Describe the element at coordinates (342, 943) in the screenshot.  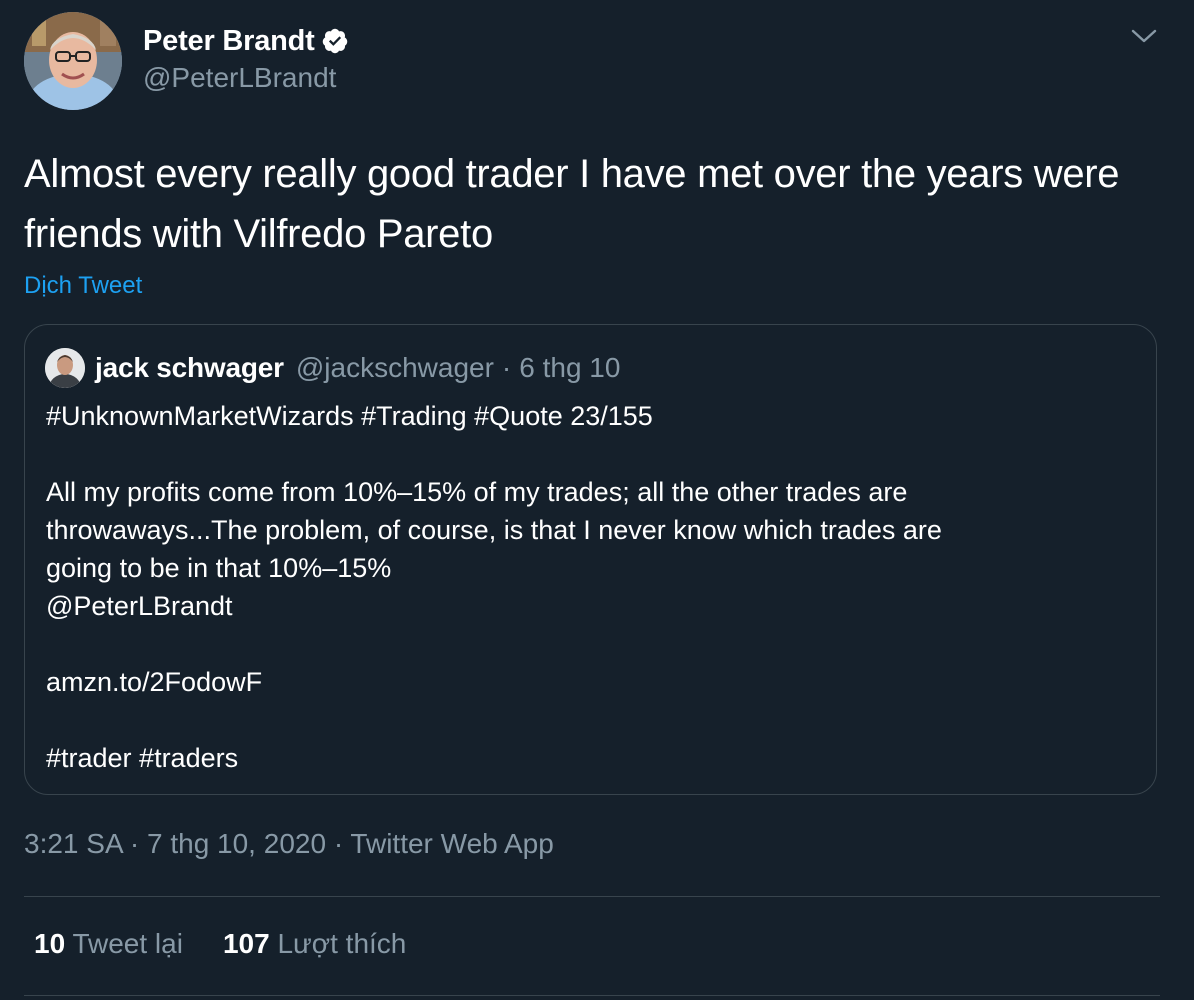
I see `likes-label: Lượt thích` at that location.